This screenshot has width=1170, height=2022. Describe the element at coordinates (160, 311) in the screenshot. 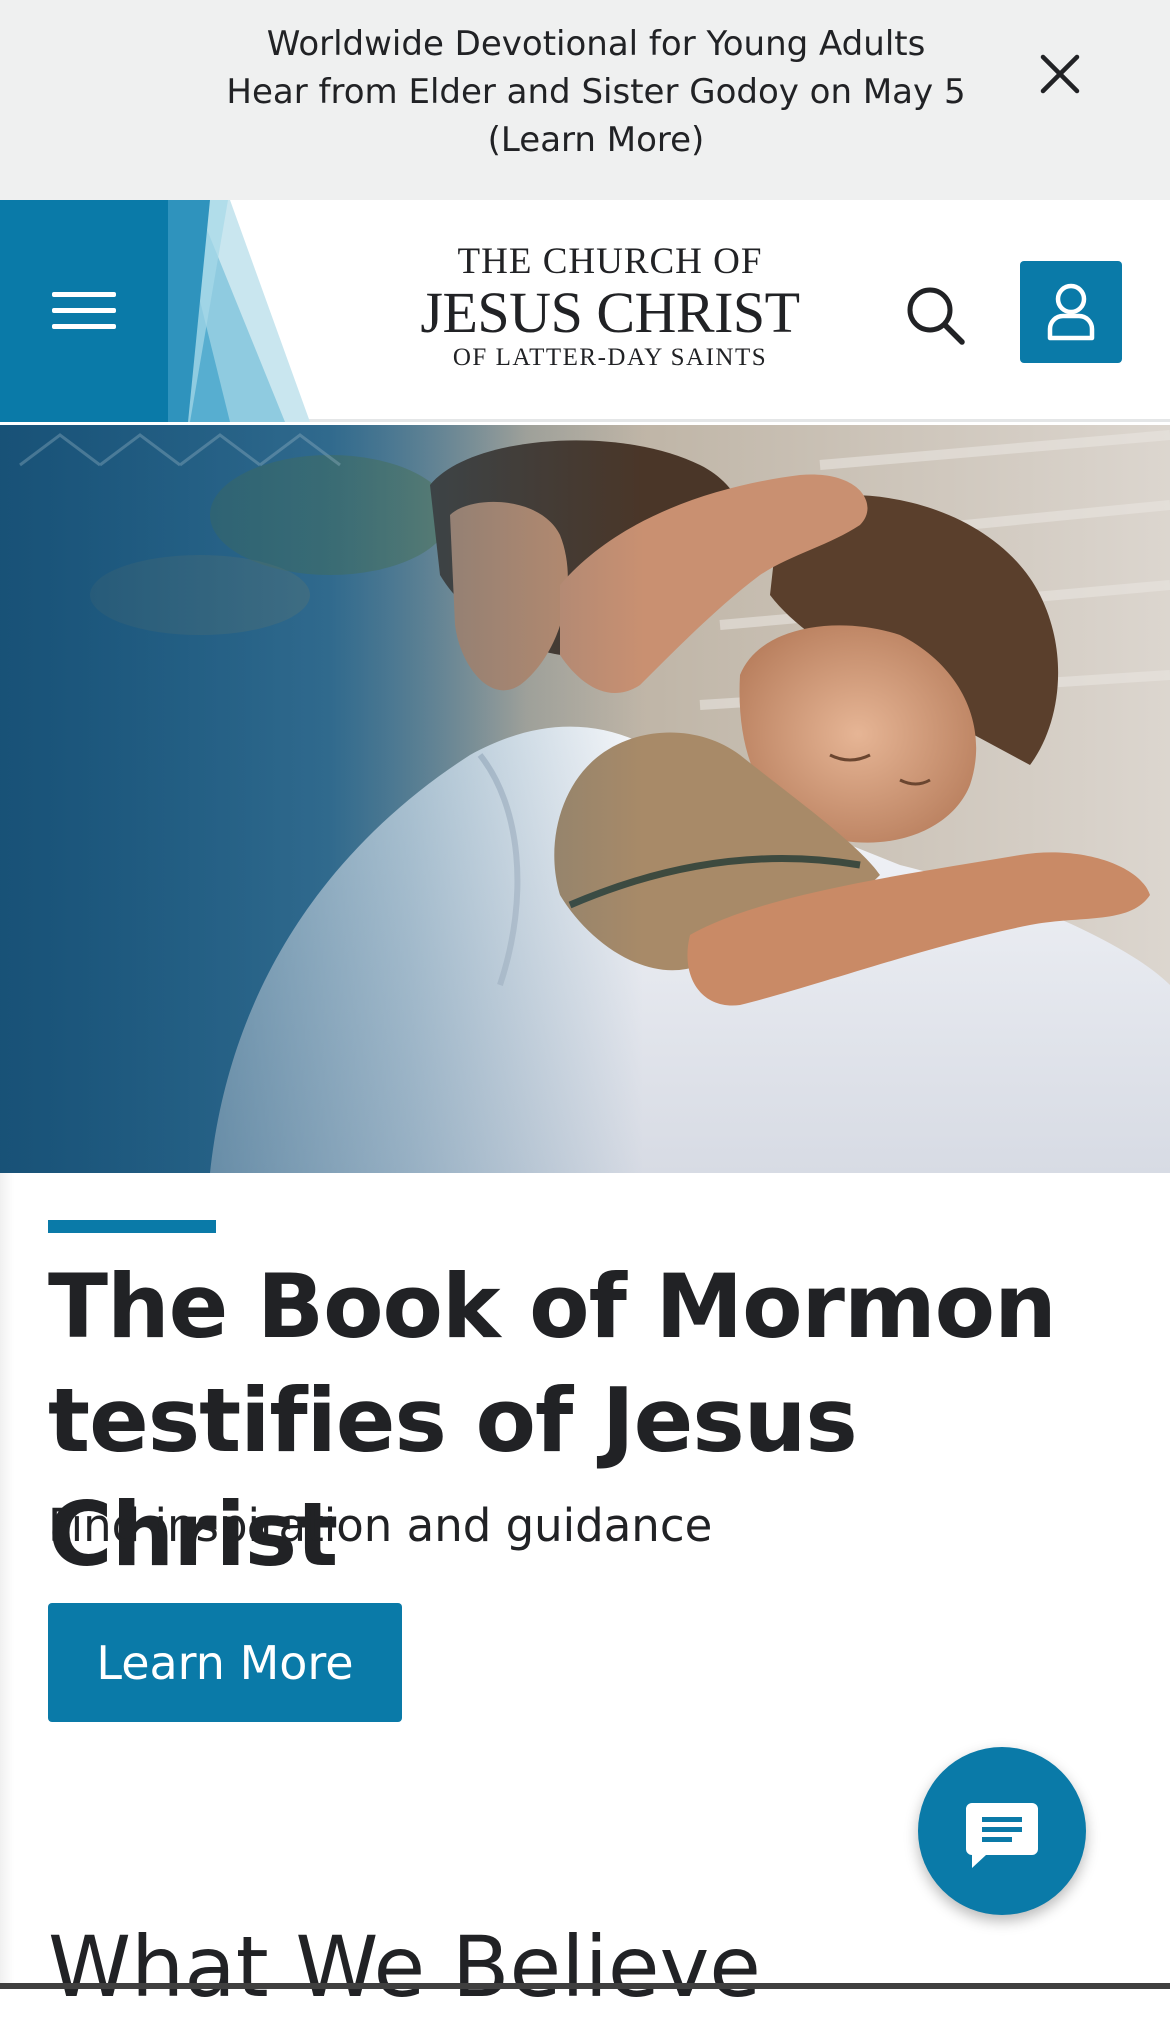

I see `menu-block` at that location.